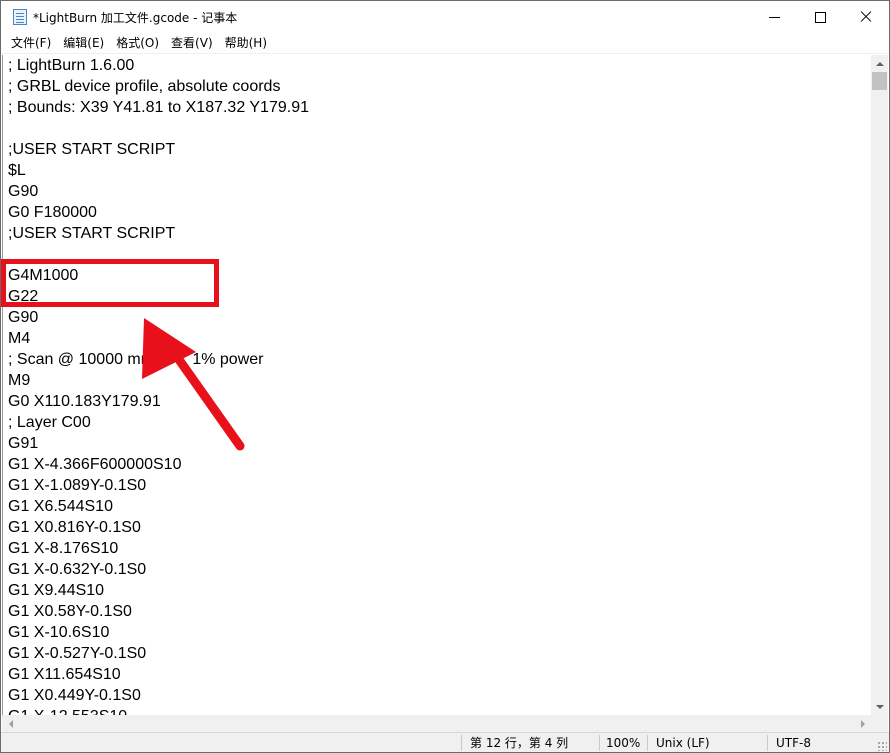 Image resolution: width=890 pixels, height=753 pixels. I want to click on text-line: ; Layer C00, so click(49, 422).